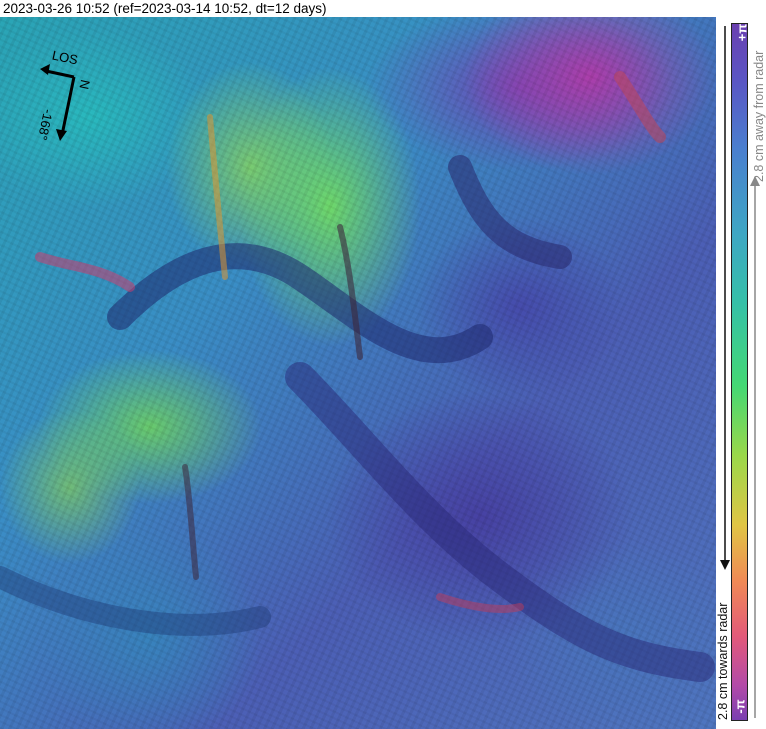 The height and width of the screenshot is (729, 766). Describe the element at coordinates (759, 116) in the screenshot. I see `colorbar-away-label: 2.8 cm away from radar` at that location.